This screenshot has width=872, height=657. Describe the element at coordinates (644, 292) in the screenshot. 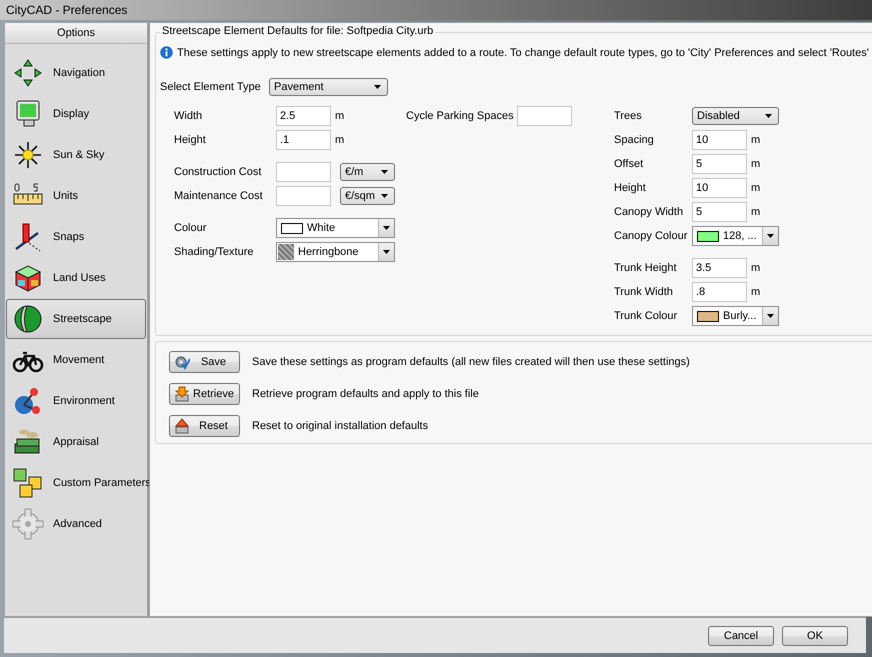

I see `field-label: Trunk Width` at that location.